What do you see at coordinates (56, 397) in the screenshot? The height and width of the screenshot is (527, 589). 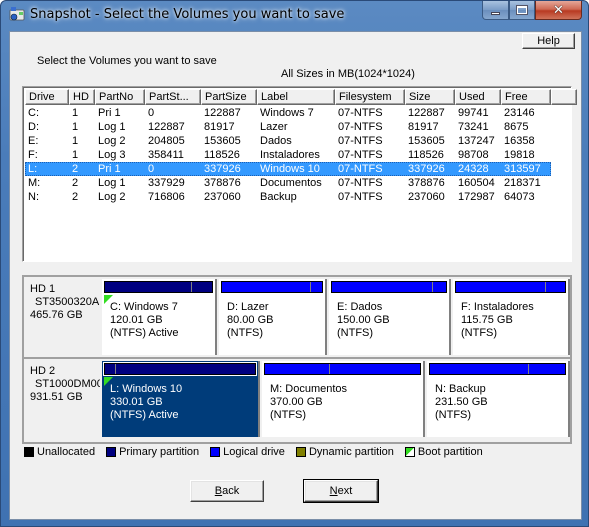 I see `disk-capacity: 931.51 GB` at bounding box center [56, 397].